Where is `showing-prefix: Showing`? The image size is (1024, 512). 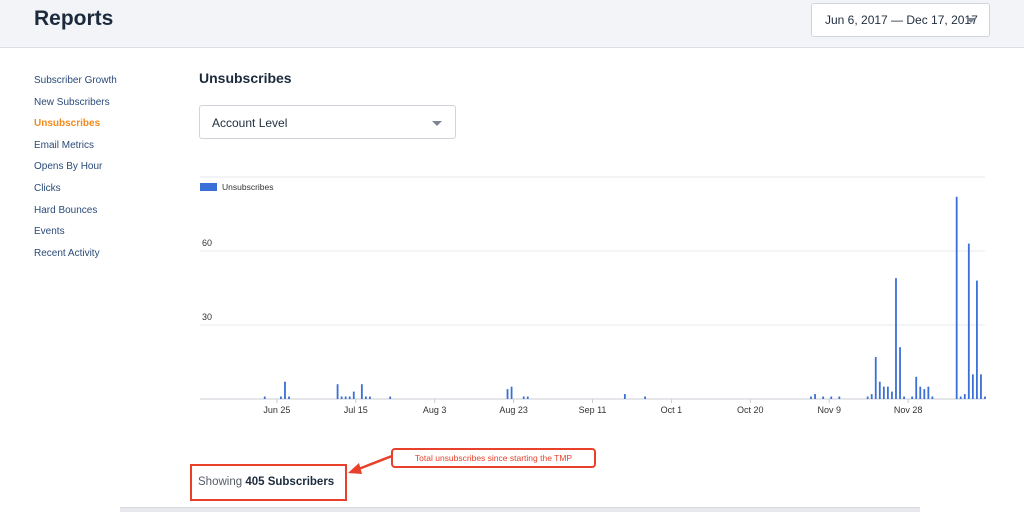 showing-prefix: Showing is located at coordinates (220, 482).